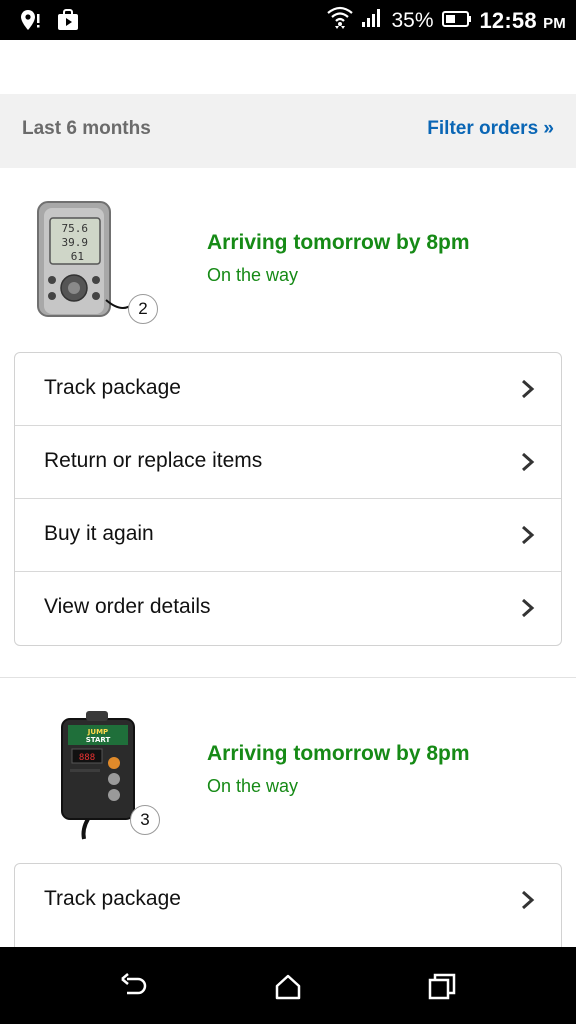 The height and width of the screenshot is (1024, 576). Describe the element at coordinates (86, 128) in the screenshot. I see `time-period-label: Last 6 months` at that location.